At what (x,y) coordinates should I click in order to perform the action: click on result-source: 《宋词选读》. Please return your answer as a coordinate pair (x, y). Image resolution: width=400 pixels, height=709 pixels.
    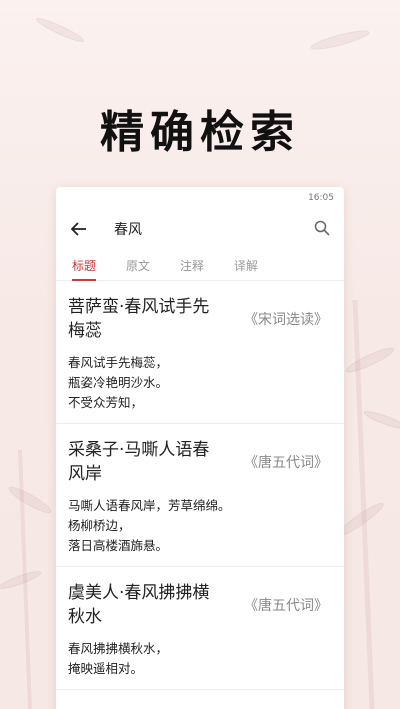
    Looking at the image, I should click on (286, 320).